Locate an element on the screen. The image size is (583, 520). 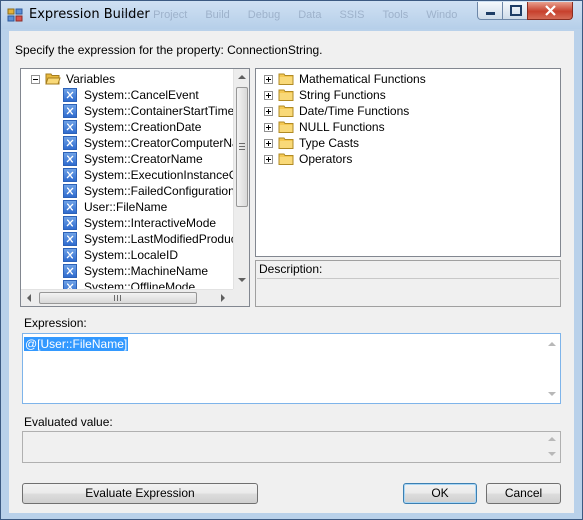
tree-item-variable: System::ExecutionInstanceGUI is located at coordinates (135, 175).